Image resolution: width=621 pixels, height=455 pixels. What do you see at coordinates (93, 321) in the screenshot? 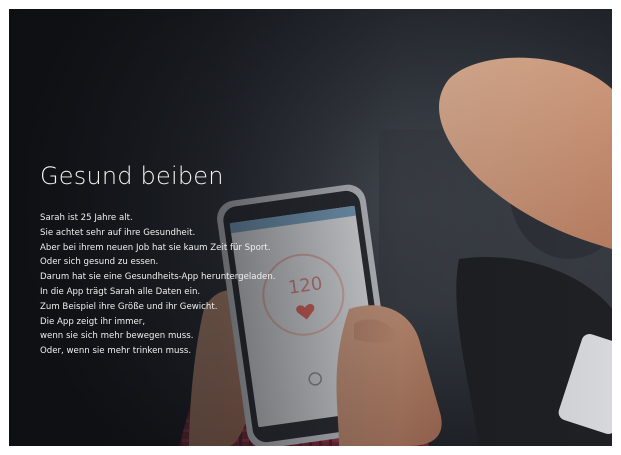
I see `story-line: Die App zeigt ihr immer,` at bounding box center [93, 321].